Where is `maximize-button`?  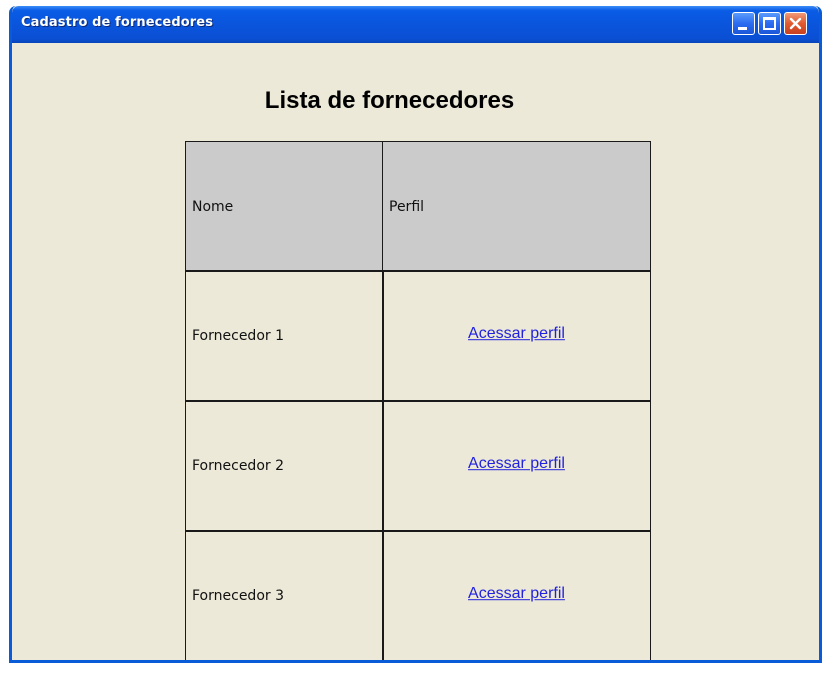 maximize-button is located at coordinates (769, 23).